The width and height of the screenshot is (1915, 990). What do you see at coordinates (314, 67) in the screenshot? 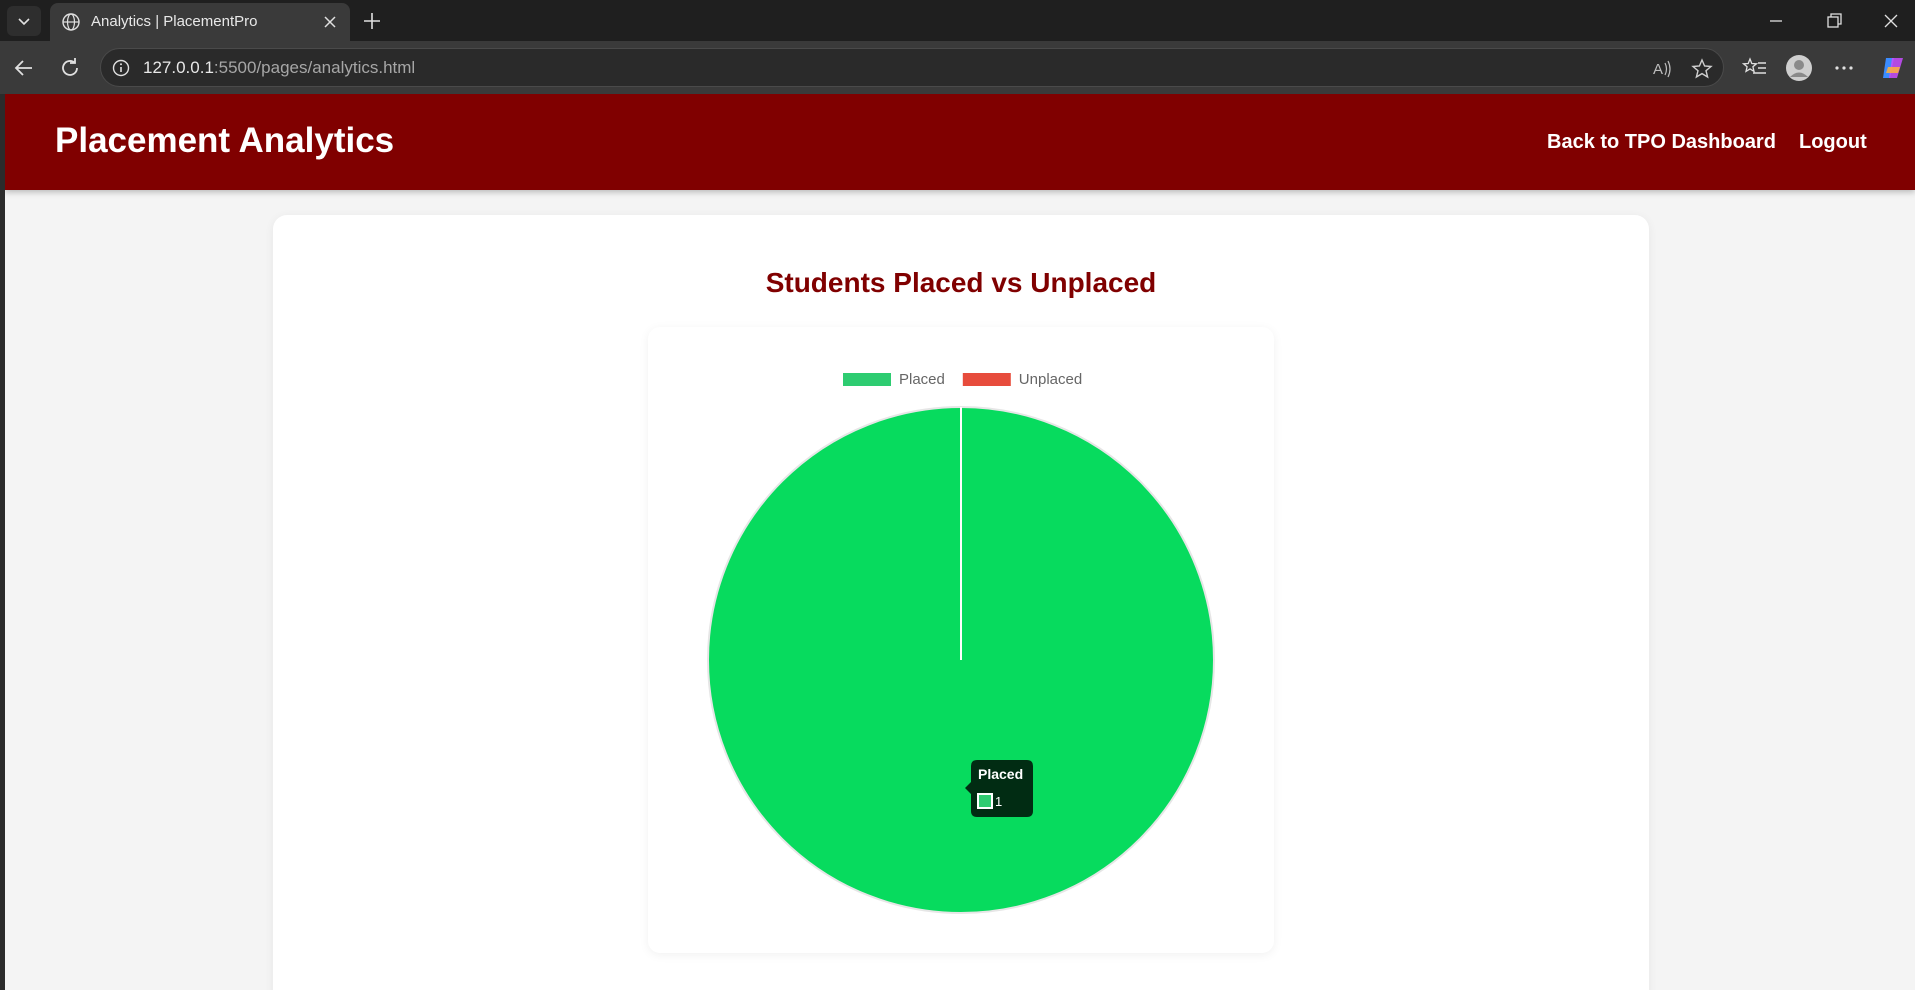
I see `url-path: :5500/pages/analytics.html` at bounding box center [314, 67].